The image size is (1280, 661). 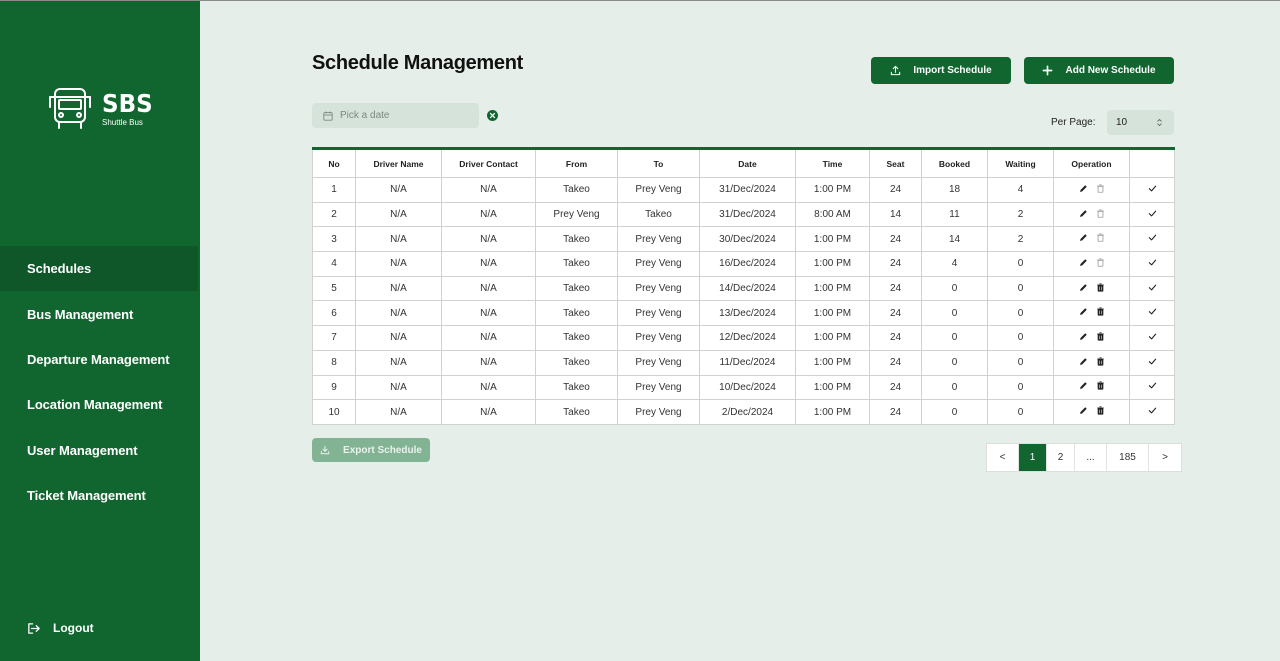 I want to click on cell-date: 14/Dec/2024, so click(x=747, y=288).